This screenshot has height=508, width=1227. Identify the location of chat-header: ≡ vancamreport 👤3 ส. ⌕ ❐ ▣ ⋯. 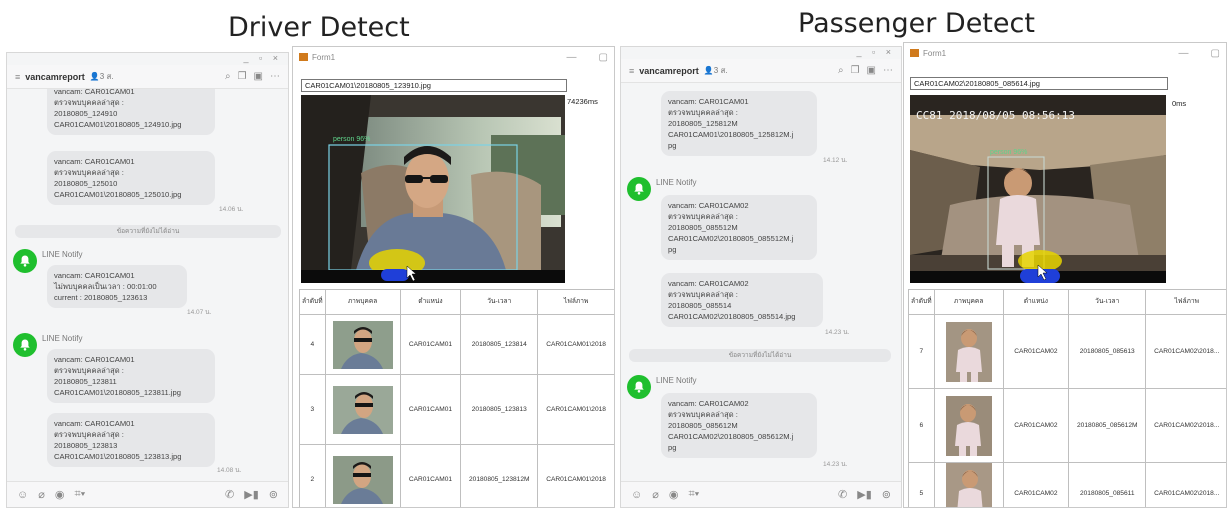
(147, 77).